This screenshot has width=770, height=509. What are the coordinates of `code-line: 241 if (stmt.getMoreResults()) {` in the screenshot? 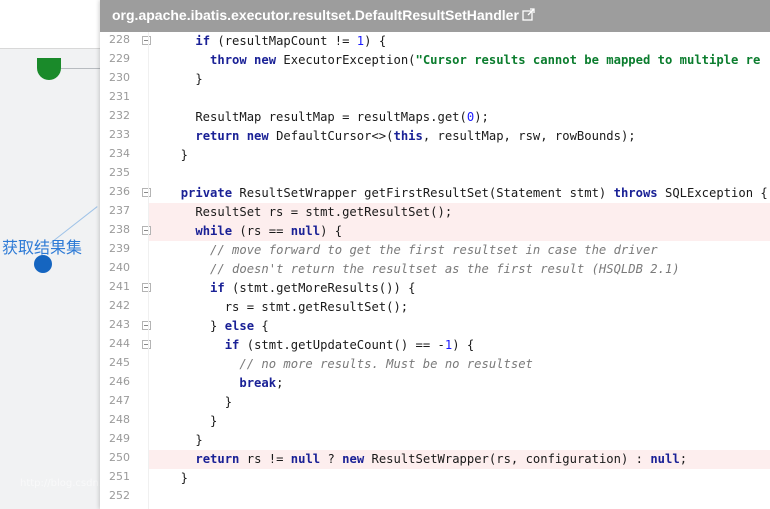 It's located at (435, 288).